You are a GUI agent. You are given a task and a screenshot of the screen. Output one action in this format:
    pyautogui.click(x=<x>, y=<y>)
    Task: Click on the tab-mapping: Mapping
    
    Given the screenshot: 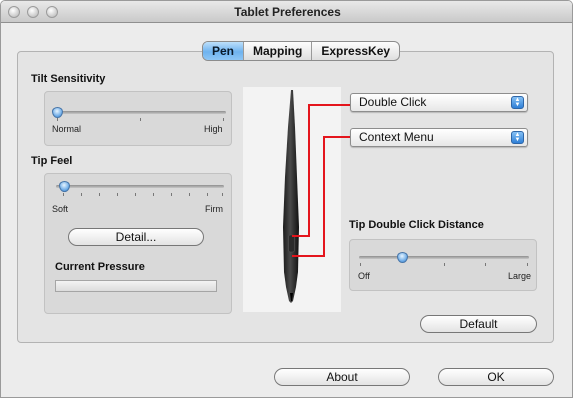 What is the action you would take?
    pyautogui.click(x=278, y=51)
    